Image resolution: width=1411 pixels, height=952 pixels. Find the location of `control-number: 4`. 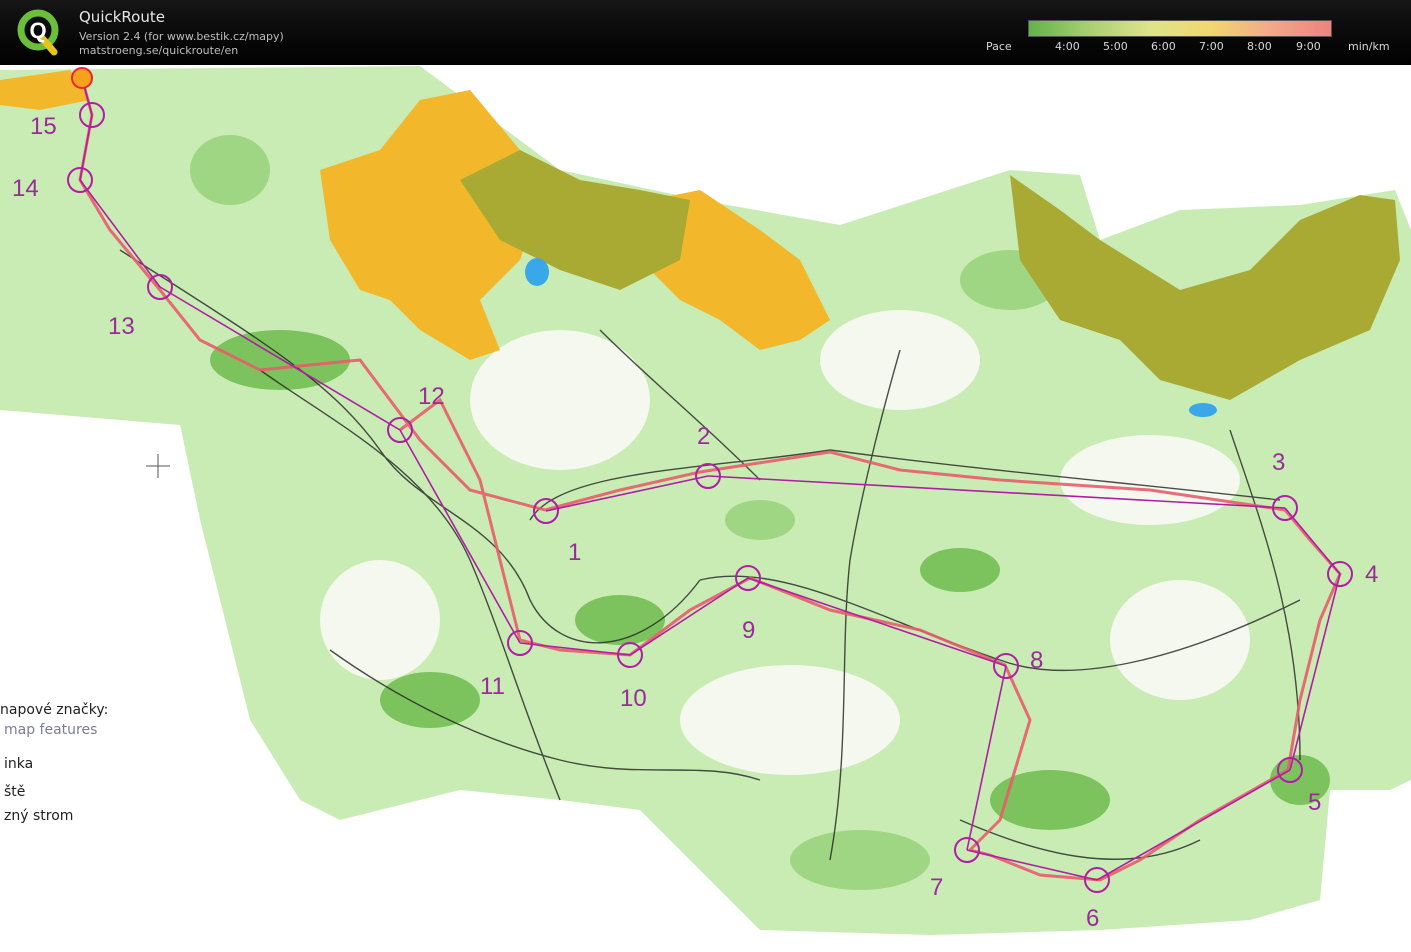

control-number: 4 is located at coordinates (1371, 574).